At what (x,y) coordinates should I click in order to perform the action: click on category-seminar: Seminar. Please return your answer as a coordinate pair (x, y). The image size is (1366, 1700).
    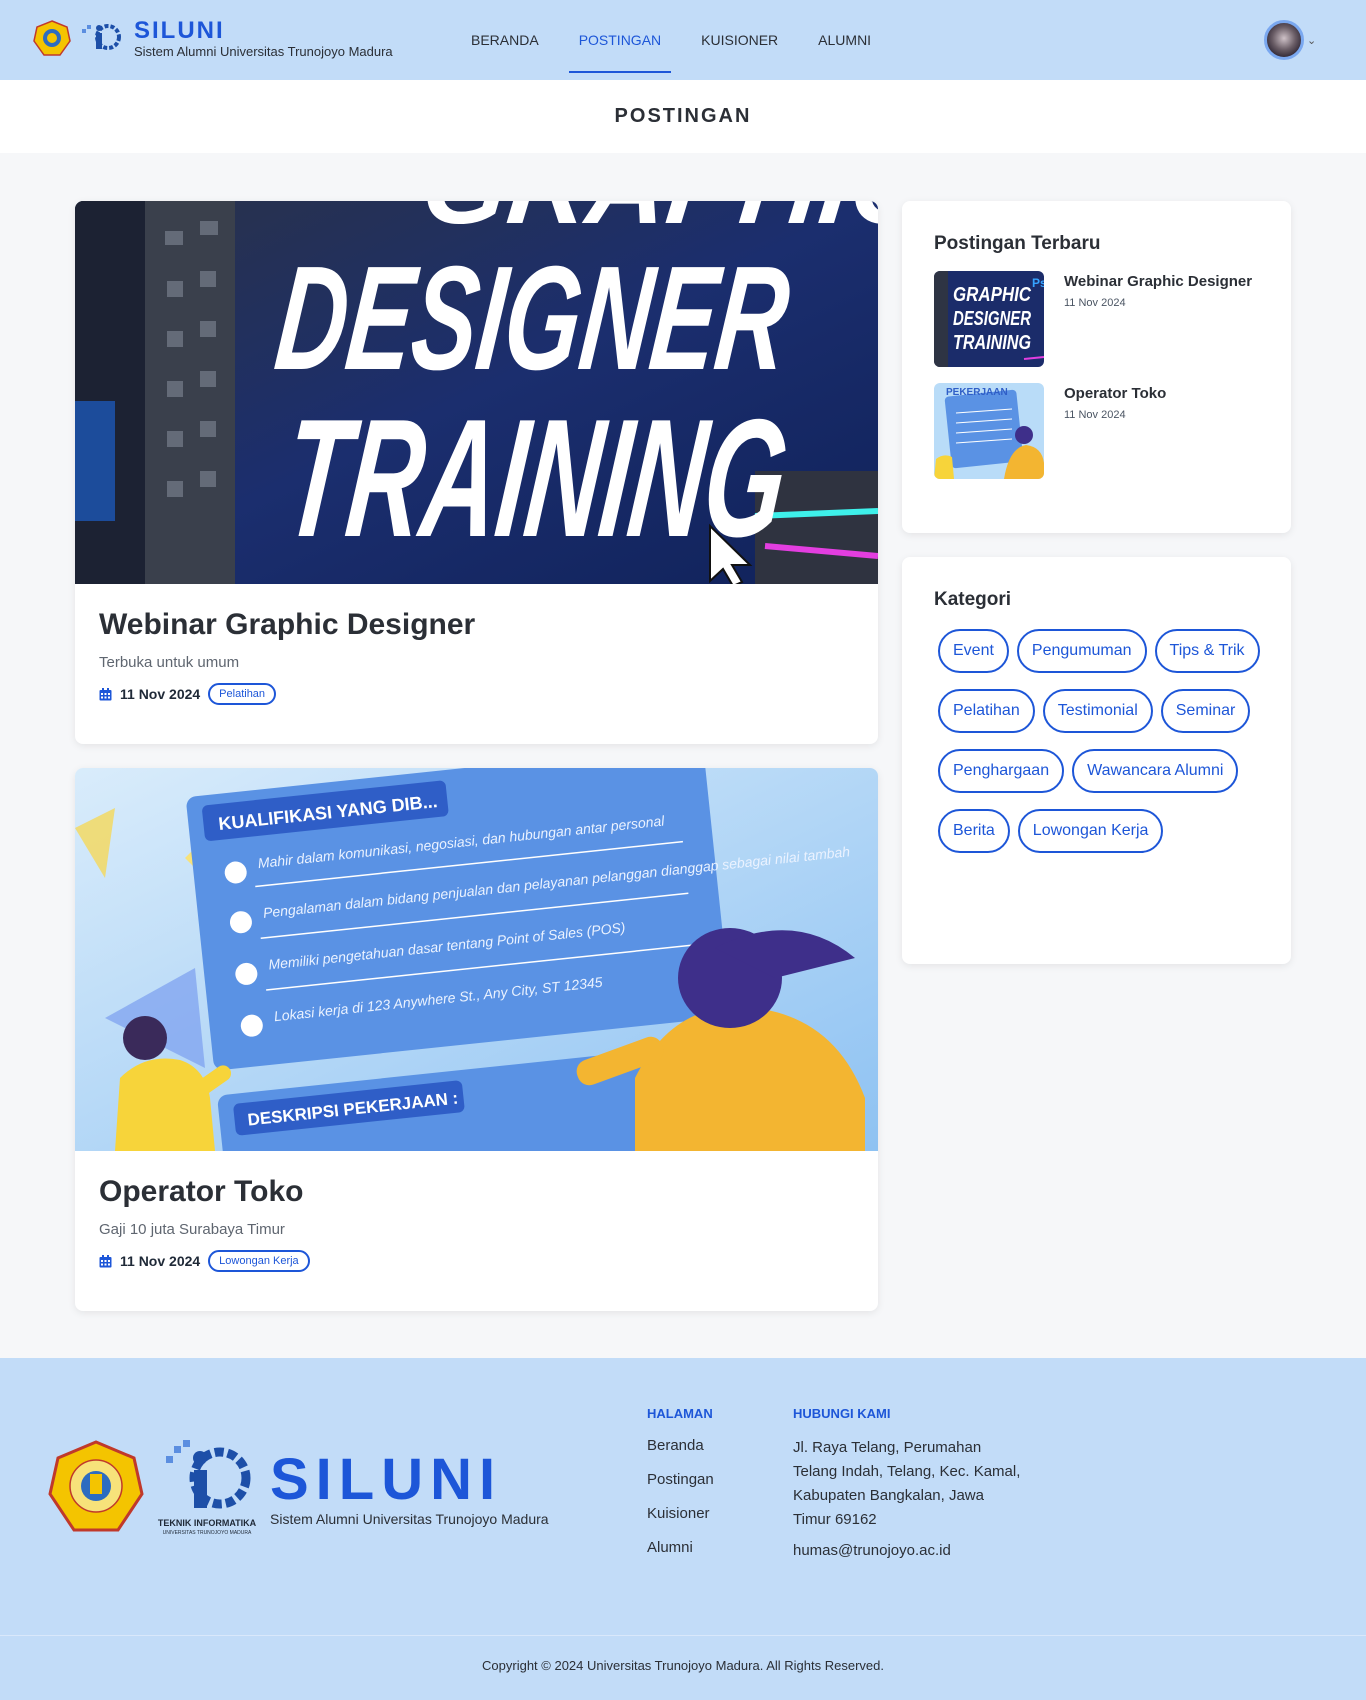
    Looking at the image, I should click on (1205, 711).